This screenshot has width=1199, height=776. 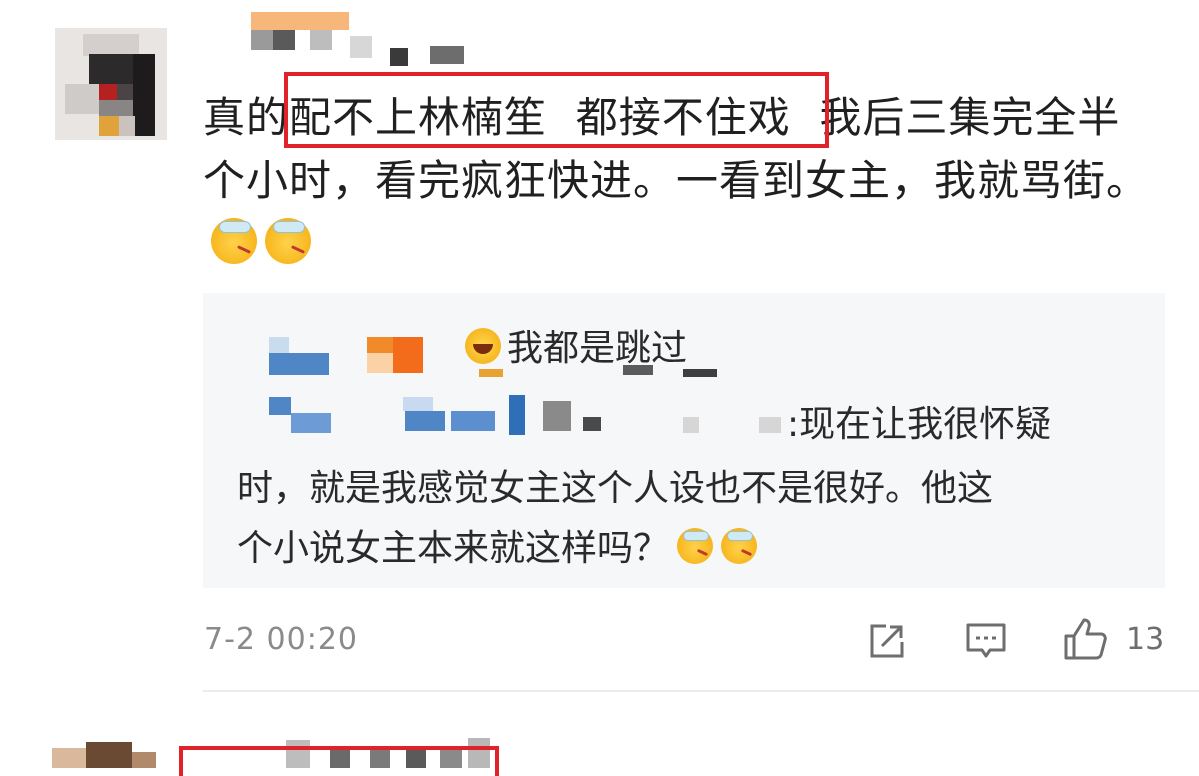 What do you see at coordinates (1085, 639) in the screenshot?
I see `like-icon` at bounding box center [1085, 639].